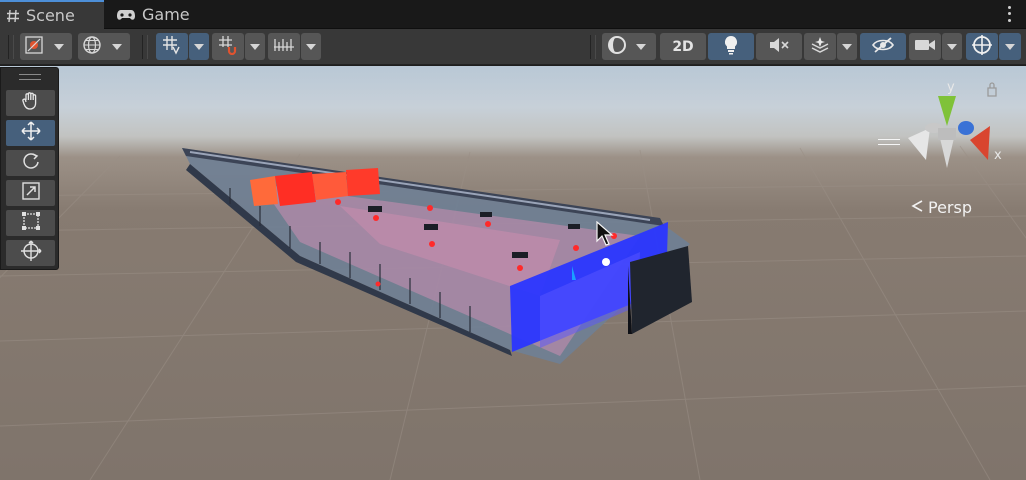 The width and height of the screenshot is (1026, 480). Describe the element at coordinates (951, 87) in the screenshot. I see `gizmo-y-label: y` at that location.